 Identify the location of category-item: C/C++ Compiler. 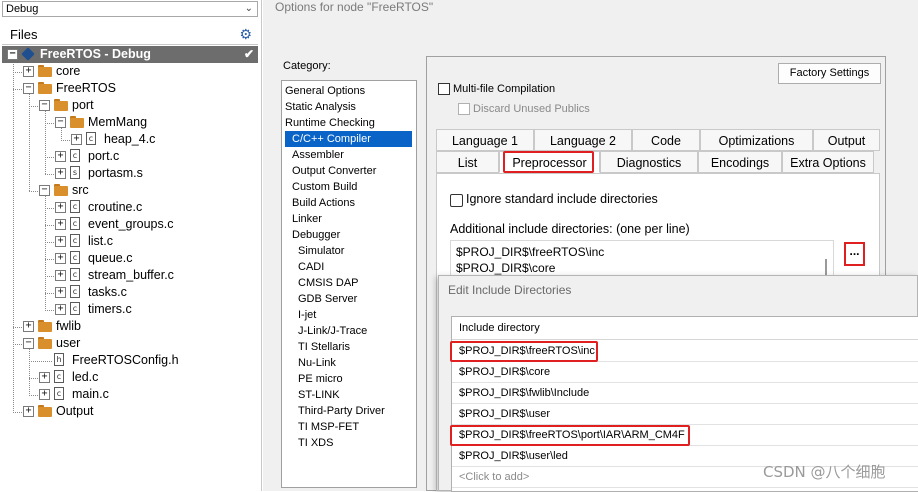
(348, 139).